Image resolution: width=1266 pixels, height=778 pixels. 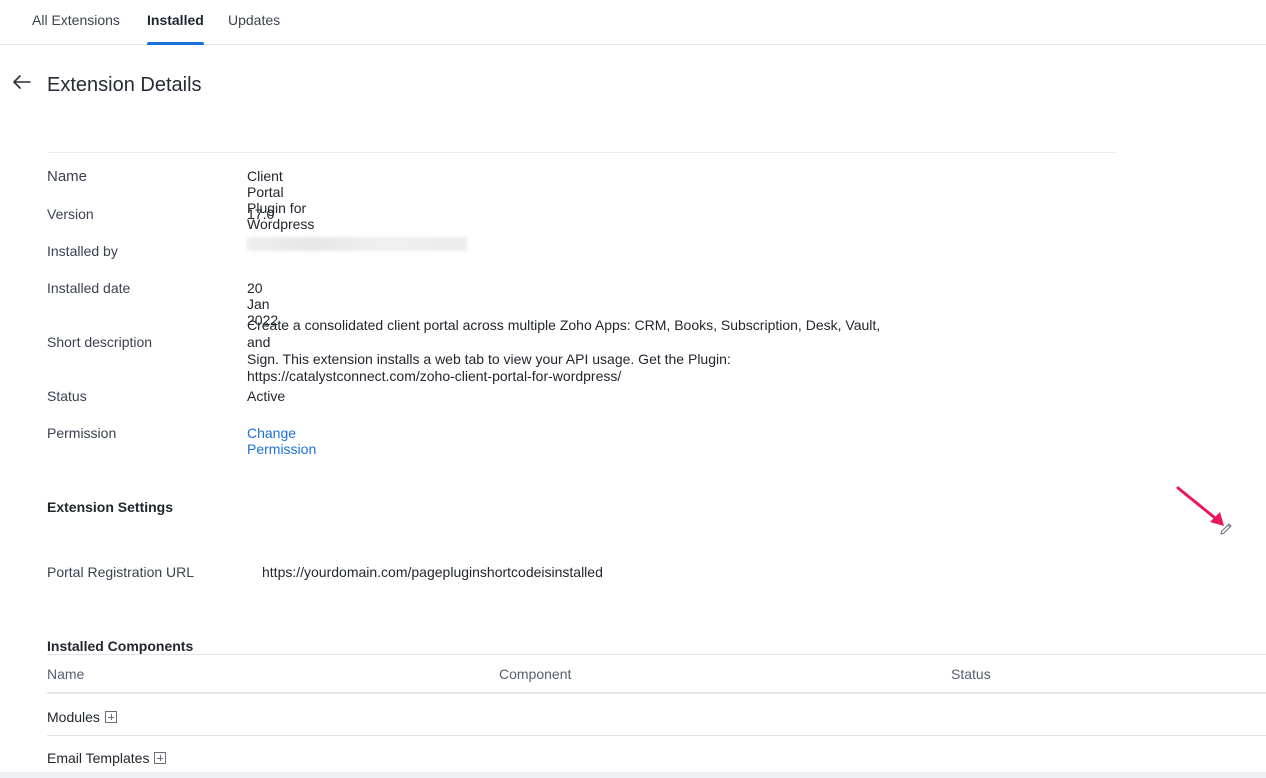 What do you see at coordinates (100, 342) in the screenshot?
I see `short-description-label: Short description` at bounding box center [100, 342].